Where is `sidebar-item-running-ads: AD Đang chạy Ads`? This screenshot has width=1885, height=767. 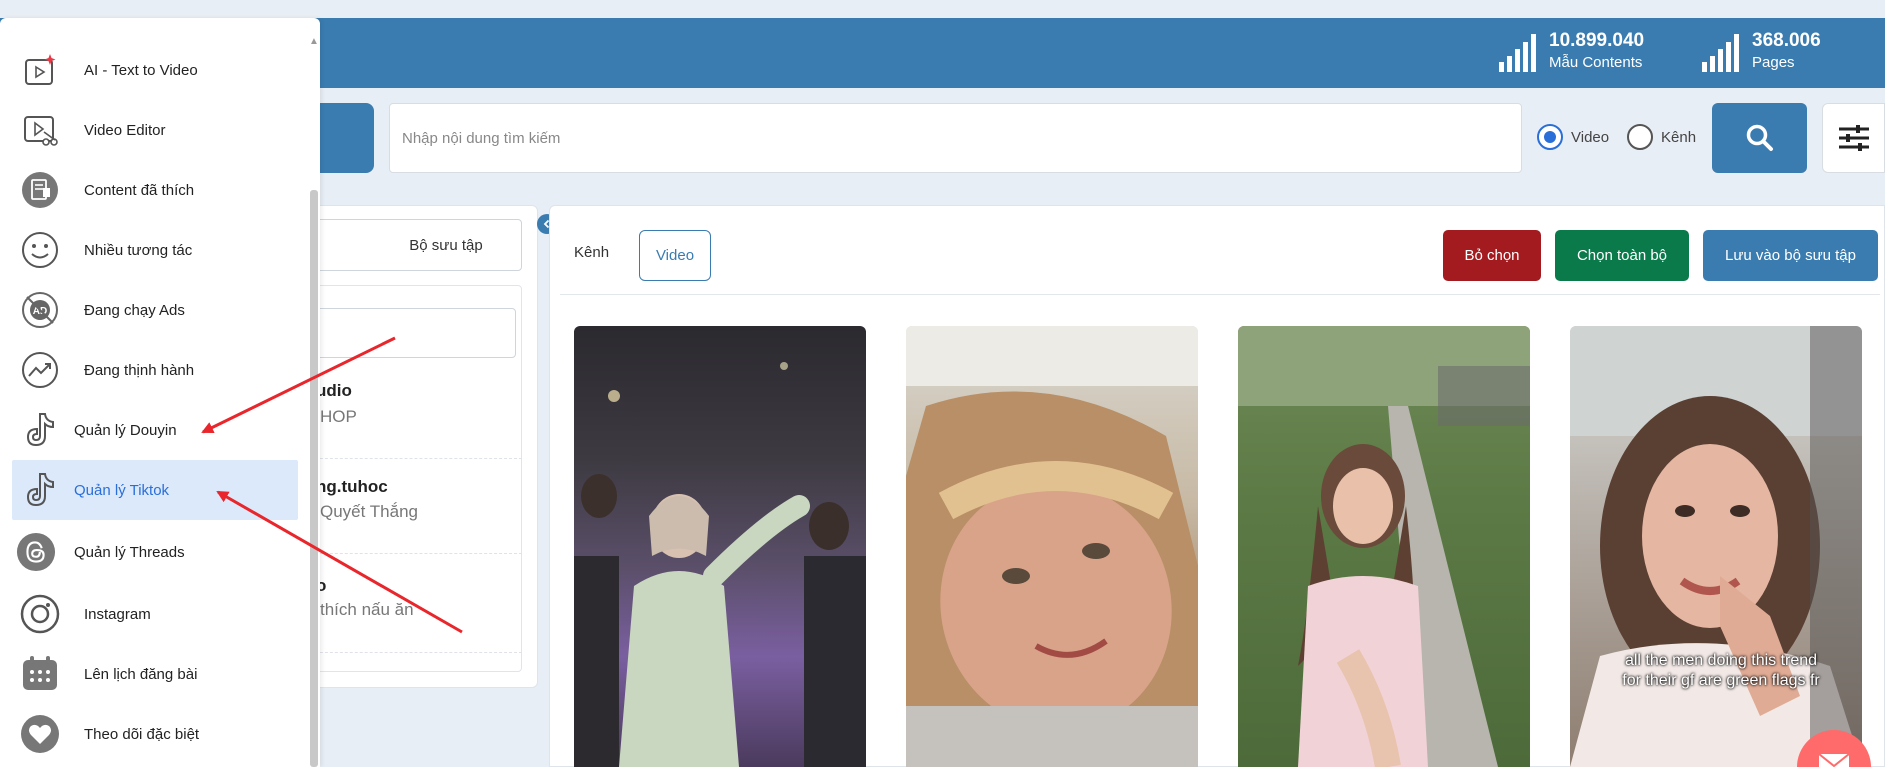
sidebar-item-running-ads: AD Đang chạy Ads is located at coordinates (155, 310).